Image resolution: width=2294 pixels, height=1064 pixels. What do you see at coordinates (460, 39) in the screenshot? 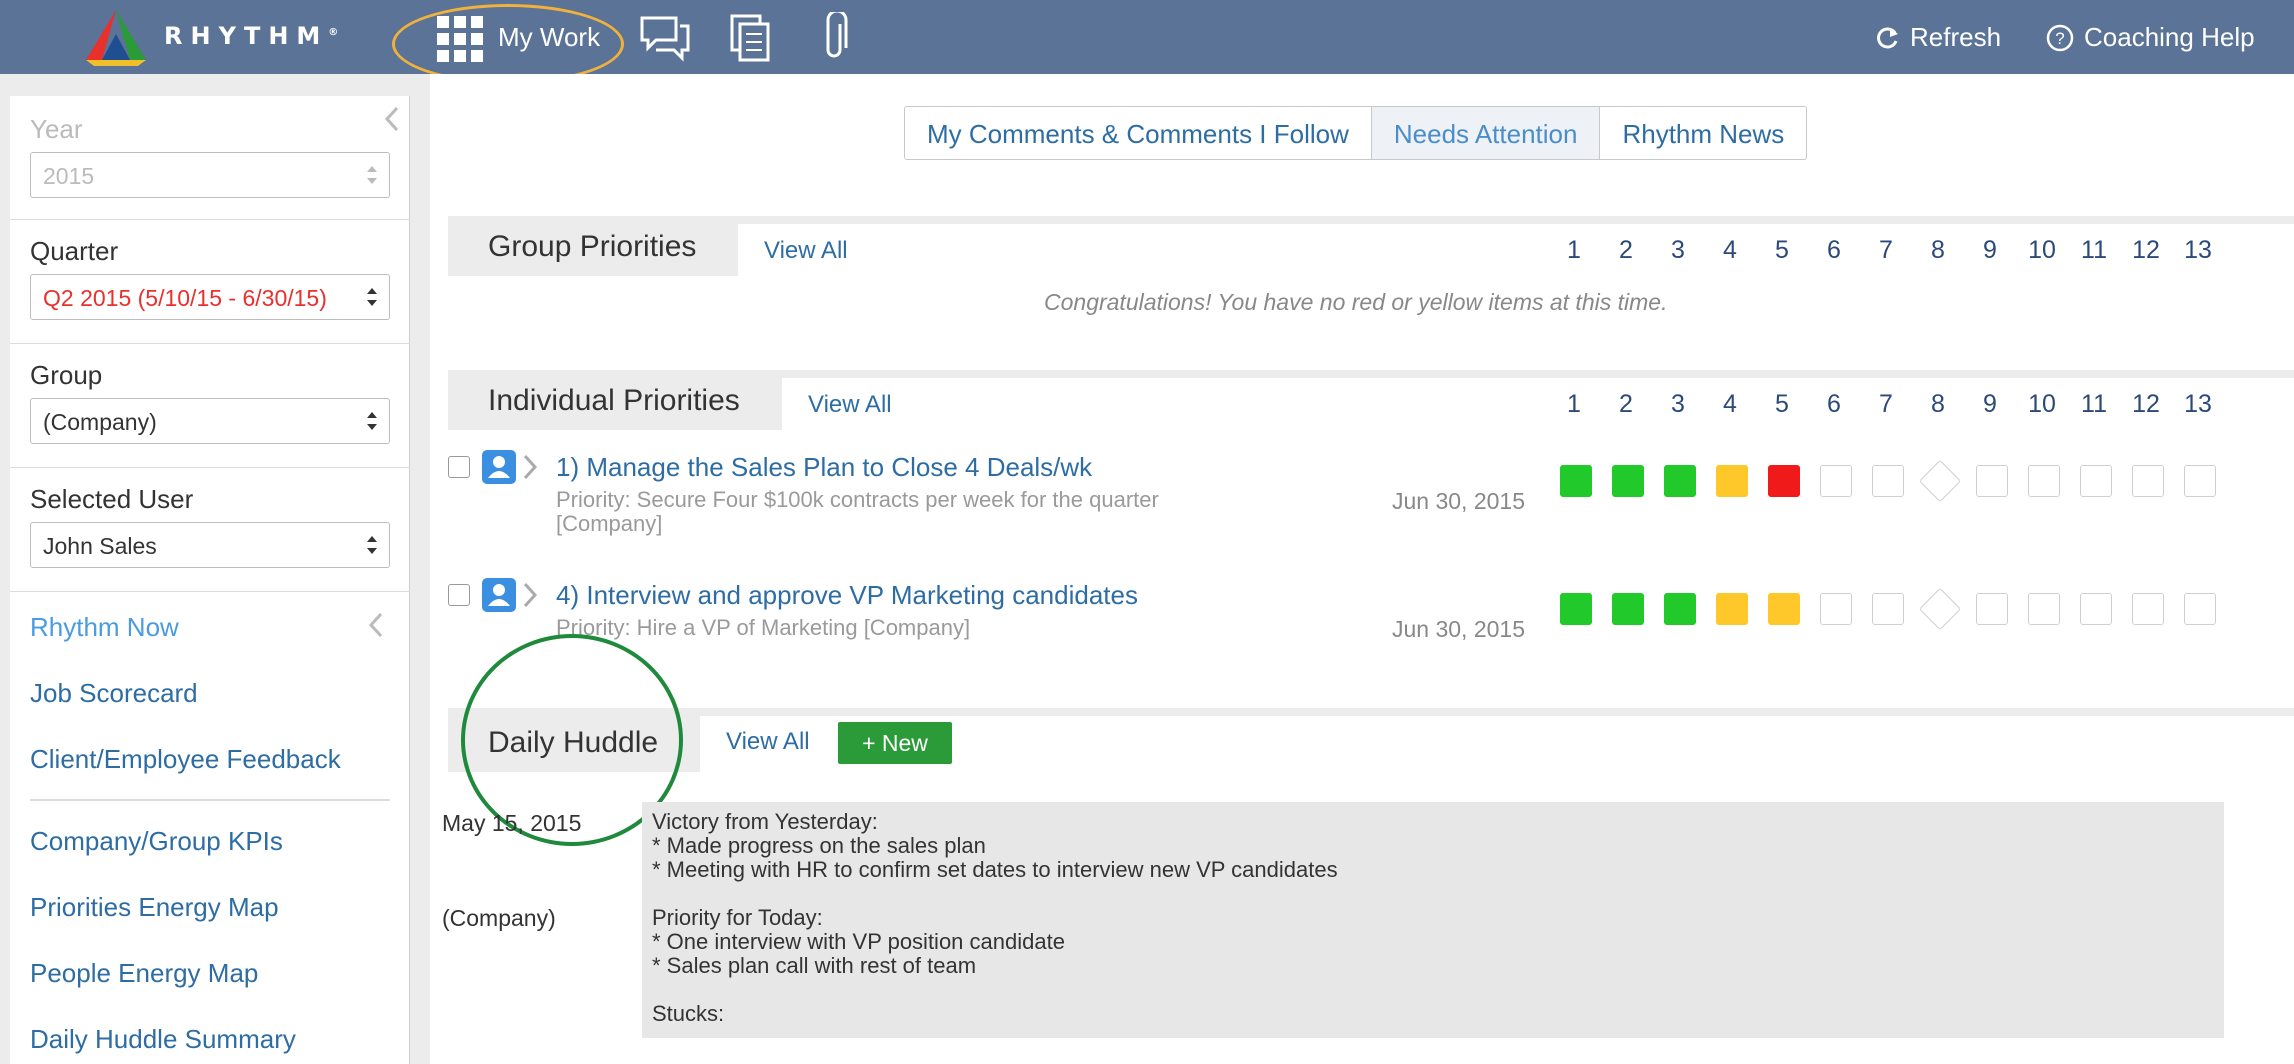
I see `apps-grid-icon` at bounding box center [460, 39].